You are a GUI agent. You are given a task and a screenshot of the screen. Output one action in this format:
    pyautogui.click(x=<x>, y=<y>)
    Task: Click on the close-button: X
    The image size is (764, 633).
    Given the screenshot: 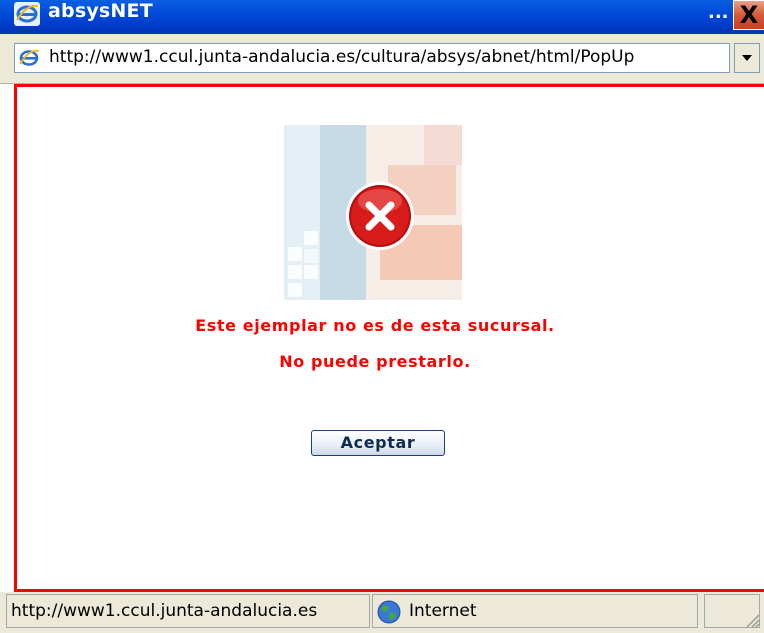 What is the action you would take?
    pyautogui.click(x=748, y=15)
    